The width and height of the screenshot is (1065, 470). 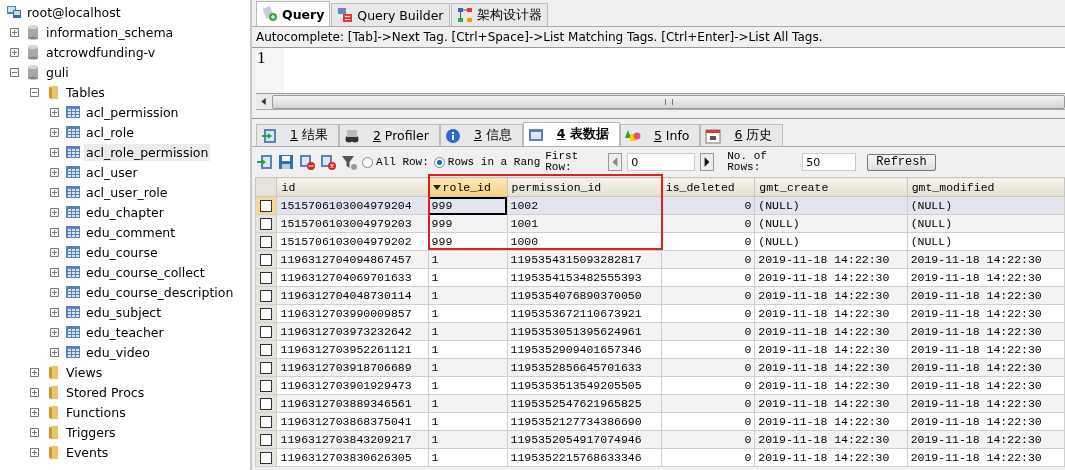 I want to click on cancel-row-icon, so click(x=328, y=162).